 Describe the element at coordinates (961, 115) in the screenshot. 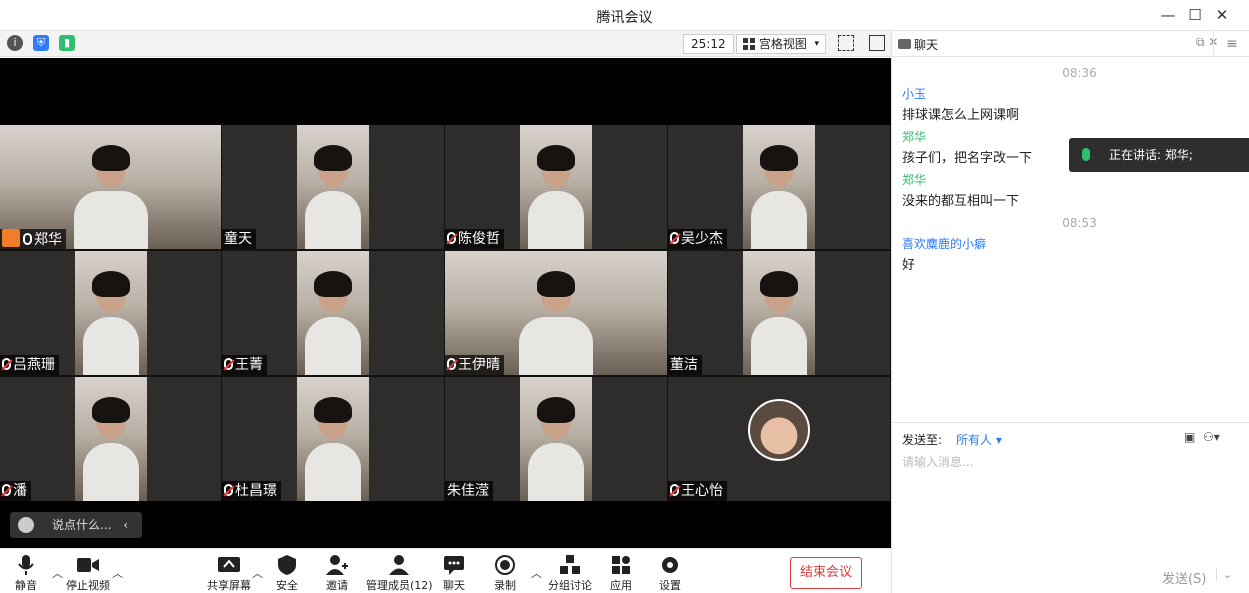

I see `message-text: 排球课怎么上网课啊` at that location.